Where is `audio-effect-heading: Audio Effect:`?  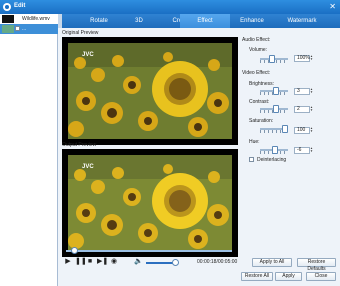
audio-effect-heading: Audio Effect: is located at coordinates (256, 40).